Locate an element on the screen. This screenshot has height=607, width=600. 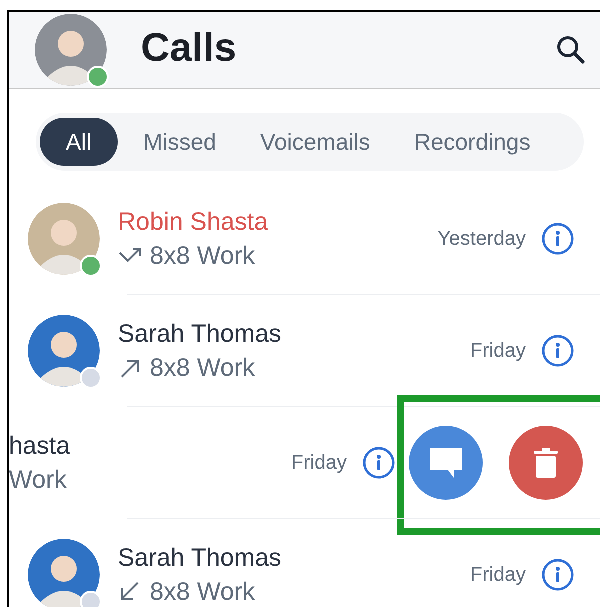
search-icon is located at coordinates (571, 50).